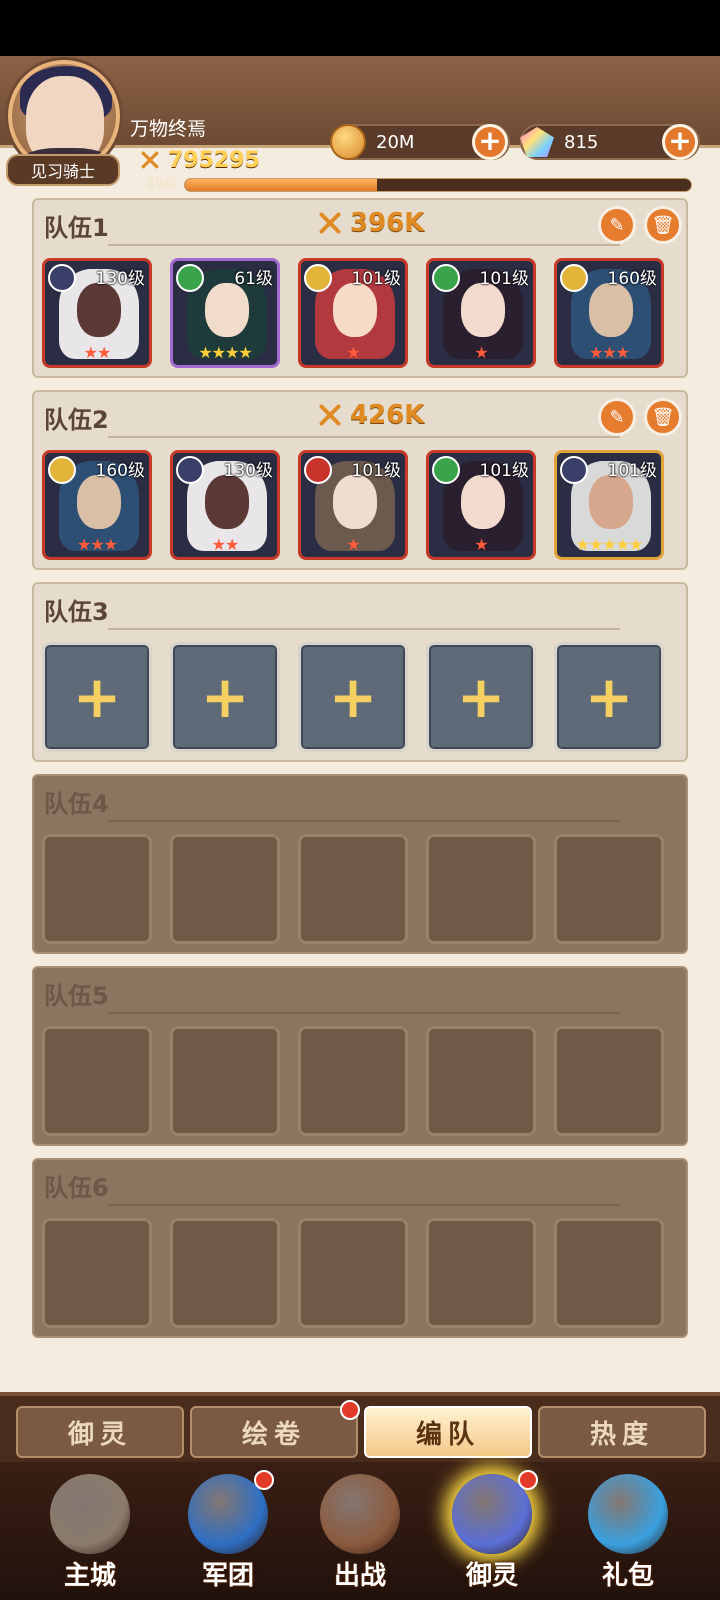 Image resolution: width=720 pixels, height=1600 pixels. What do you see at coordinates (609, 505) in the screenshot?
I see `hero-card: 101级 ★★★★★` at bounding box center [609, 505].